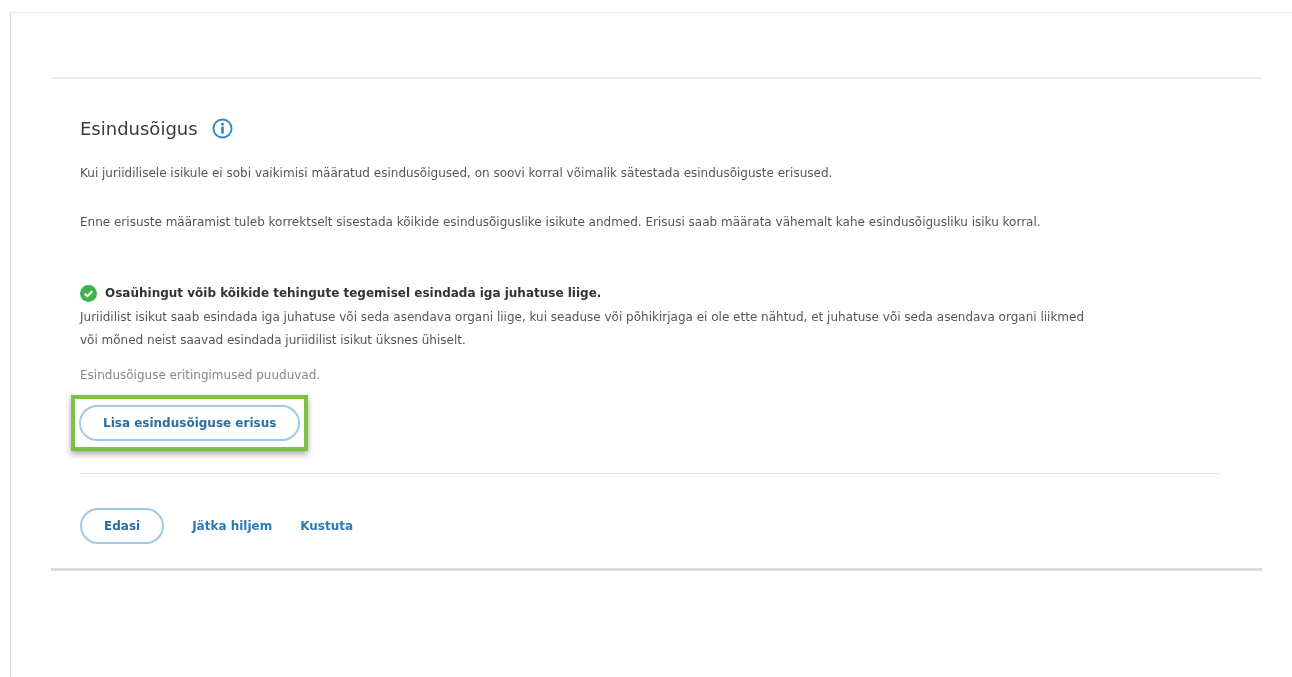  I want to click on next-button: Edasi, so click(122, 526).